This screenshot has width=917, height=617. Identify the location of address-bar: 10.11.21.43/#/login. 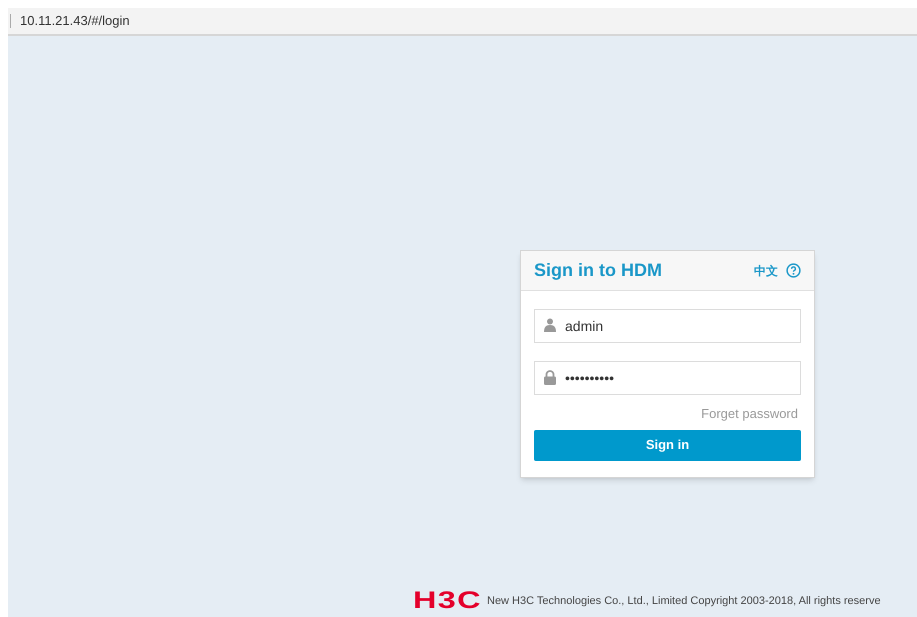
(462, 22).